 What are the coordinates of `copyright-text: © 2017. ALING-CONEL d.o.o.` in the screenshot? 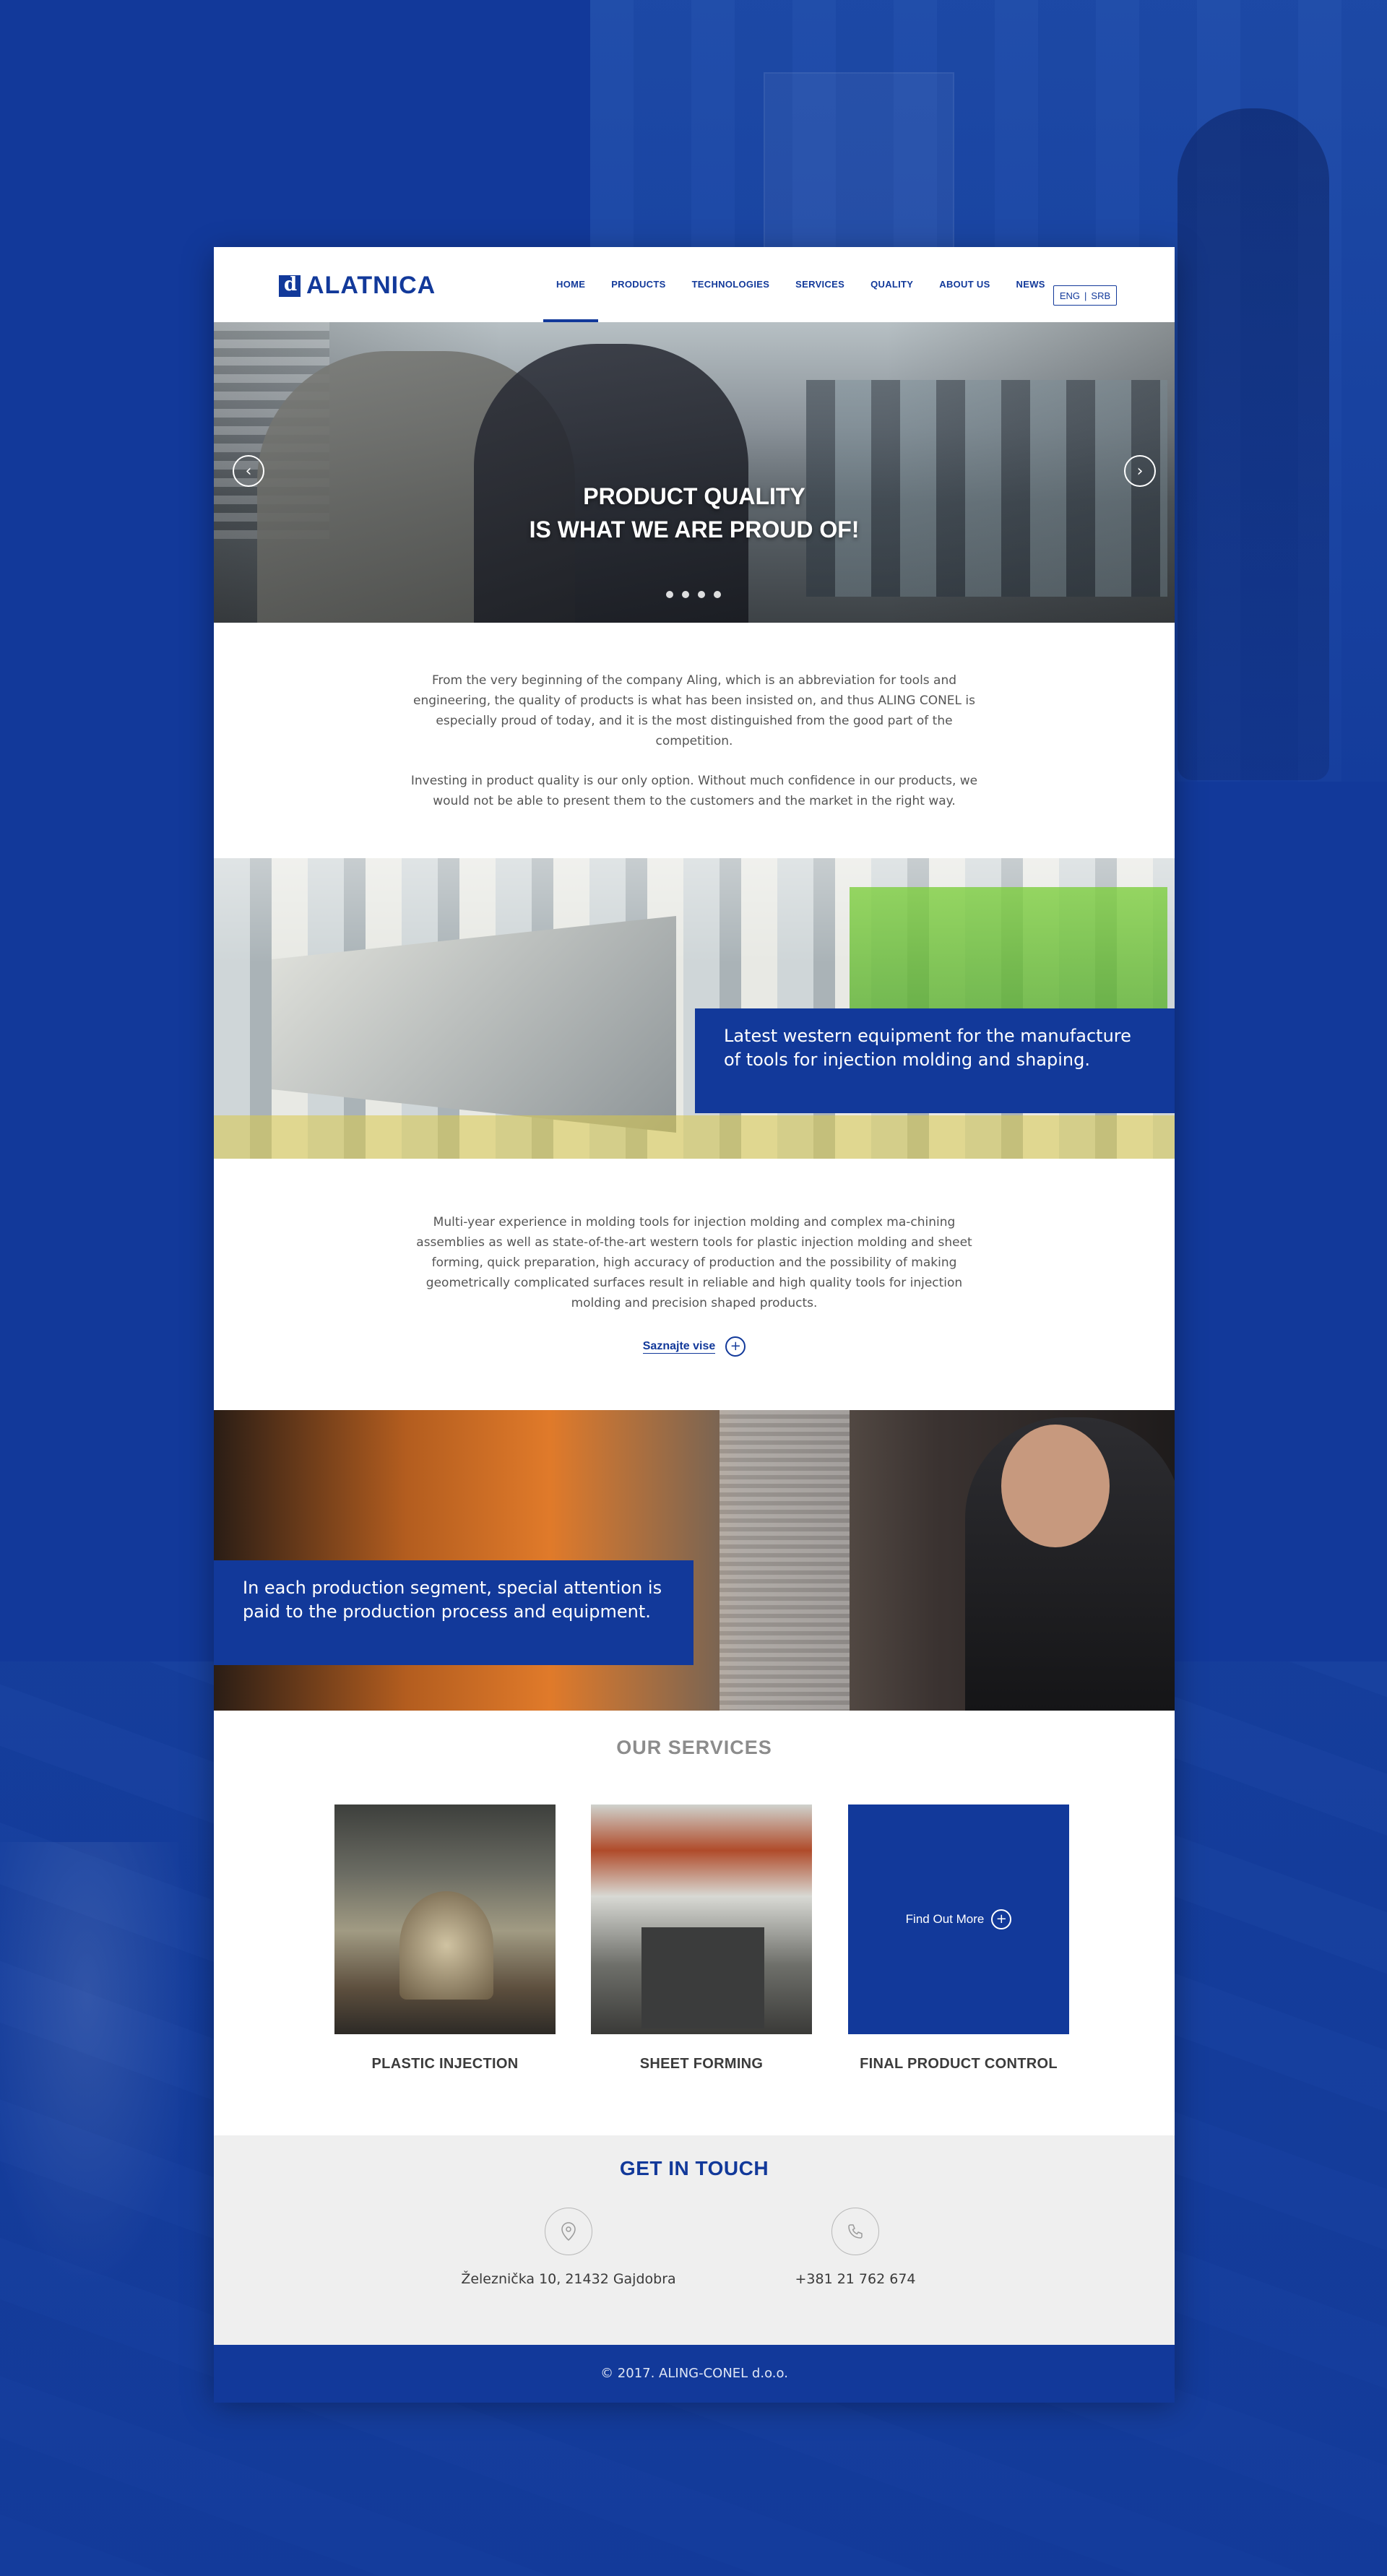 It's located at (694, 2373).